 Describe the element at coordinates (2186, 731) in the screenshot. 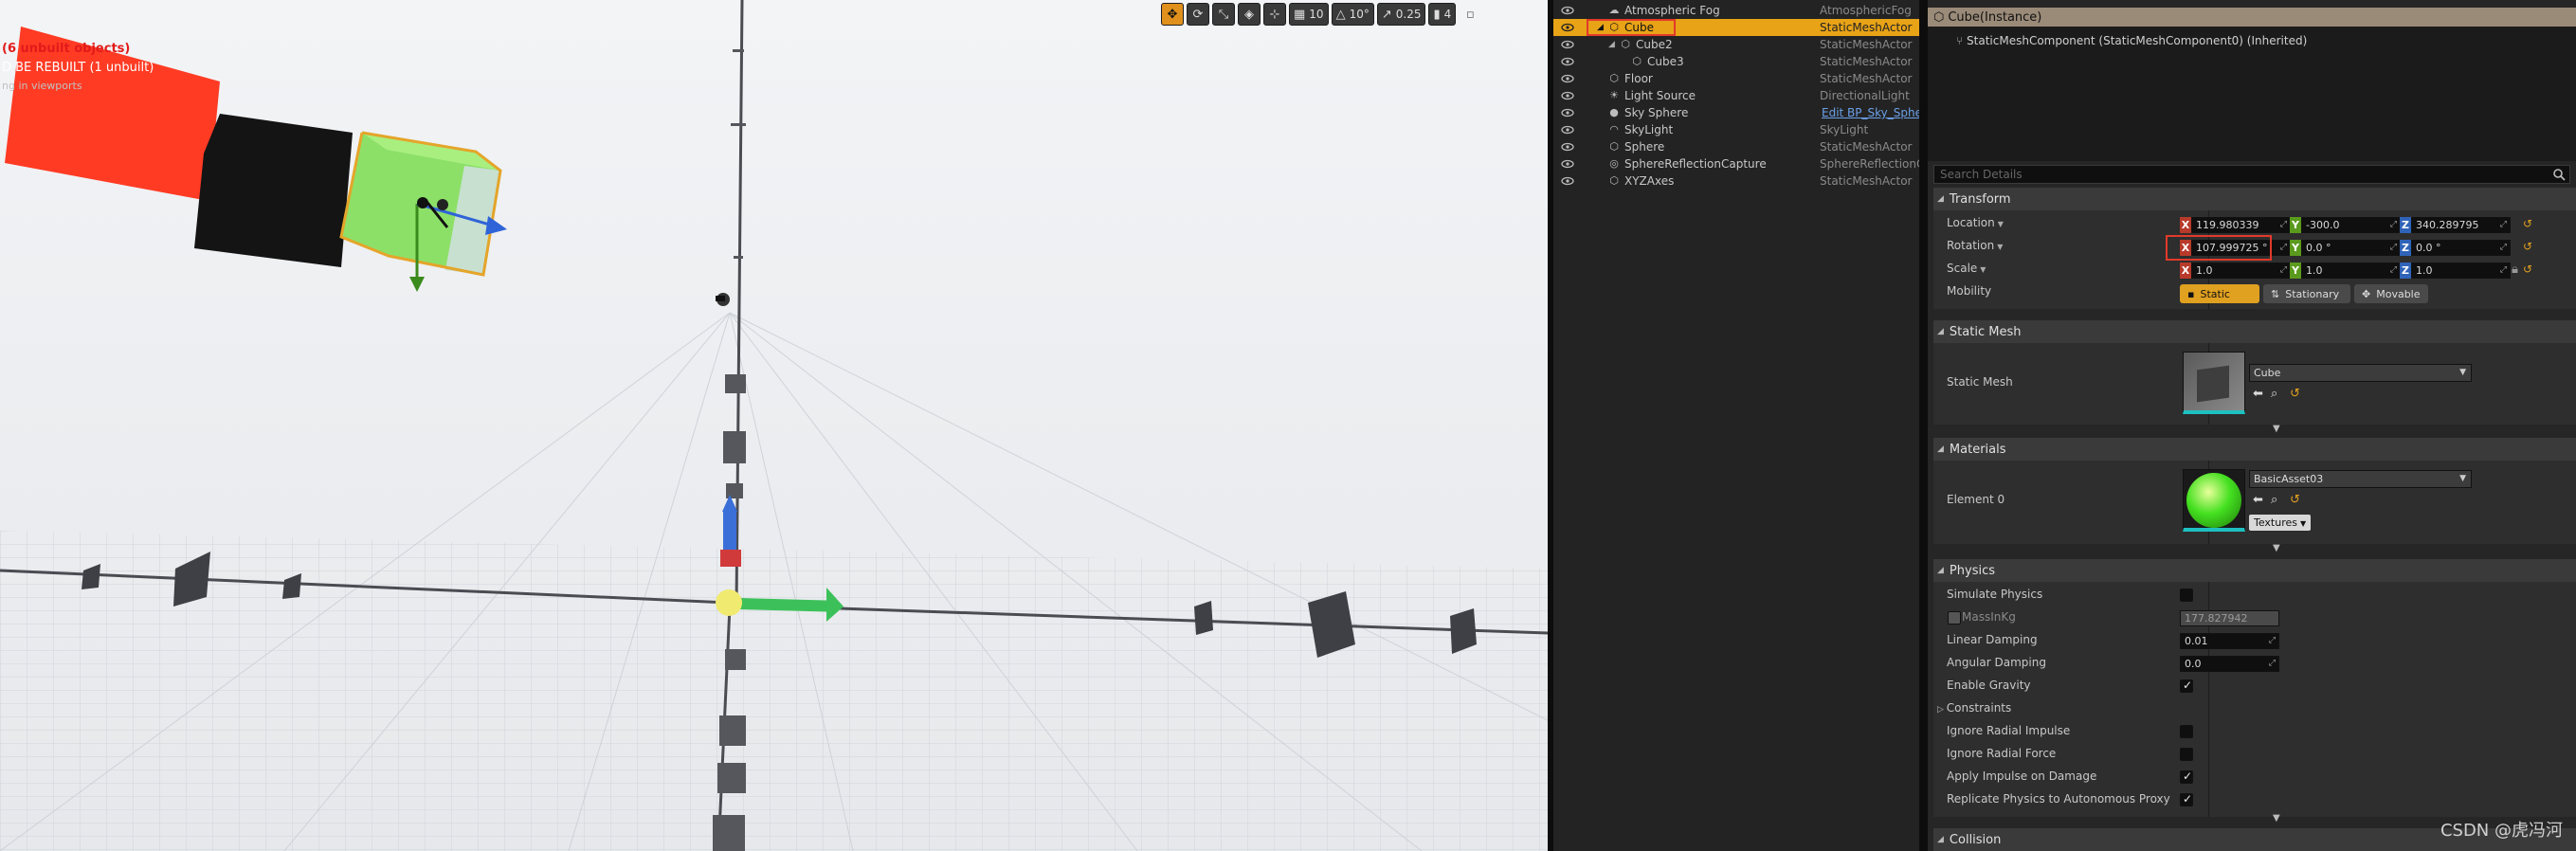

I see `ignore-radial-impulse-checkbox` at that location.